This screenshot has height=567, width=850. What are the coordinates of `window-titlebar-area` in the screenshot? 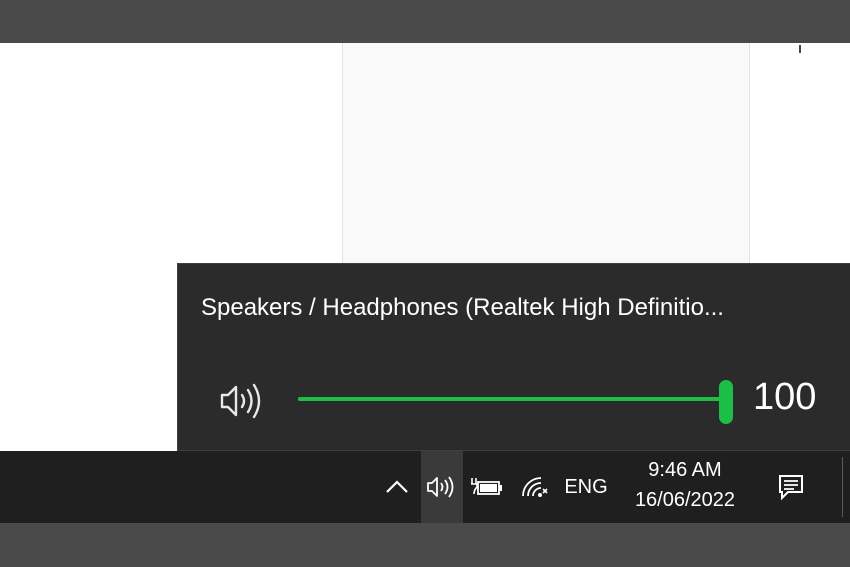 It's located at (425, 21).